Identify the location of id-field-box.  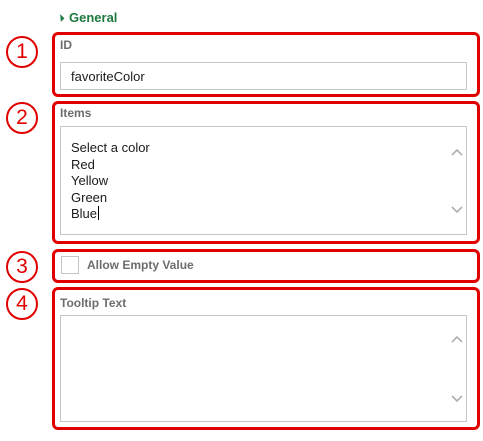
(263, 76).